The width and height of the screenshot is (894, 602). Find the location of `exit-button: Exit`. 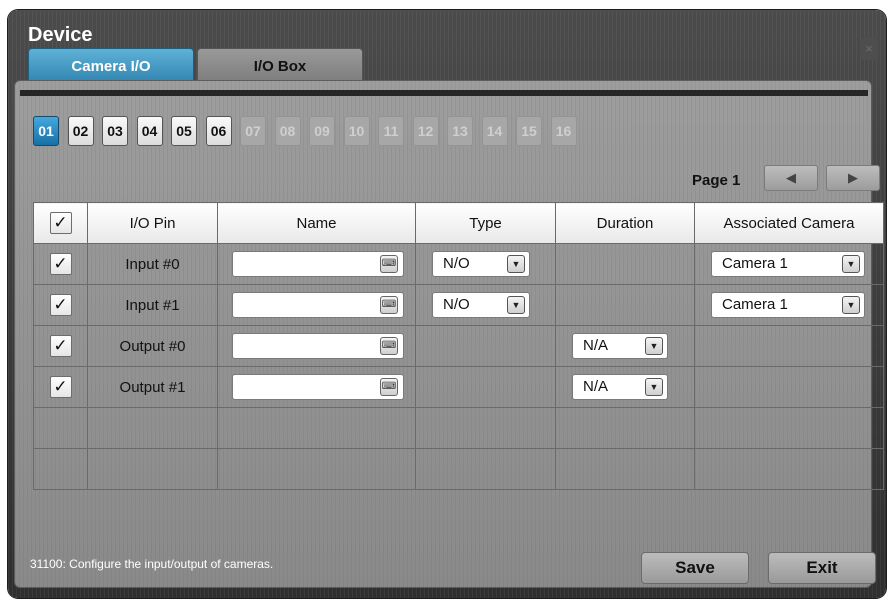

exit-button: Exit is located at coordinates (822, 568).